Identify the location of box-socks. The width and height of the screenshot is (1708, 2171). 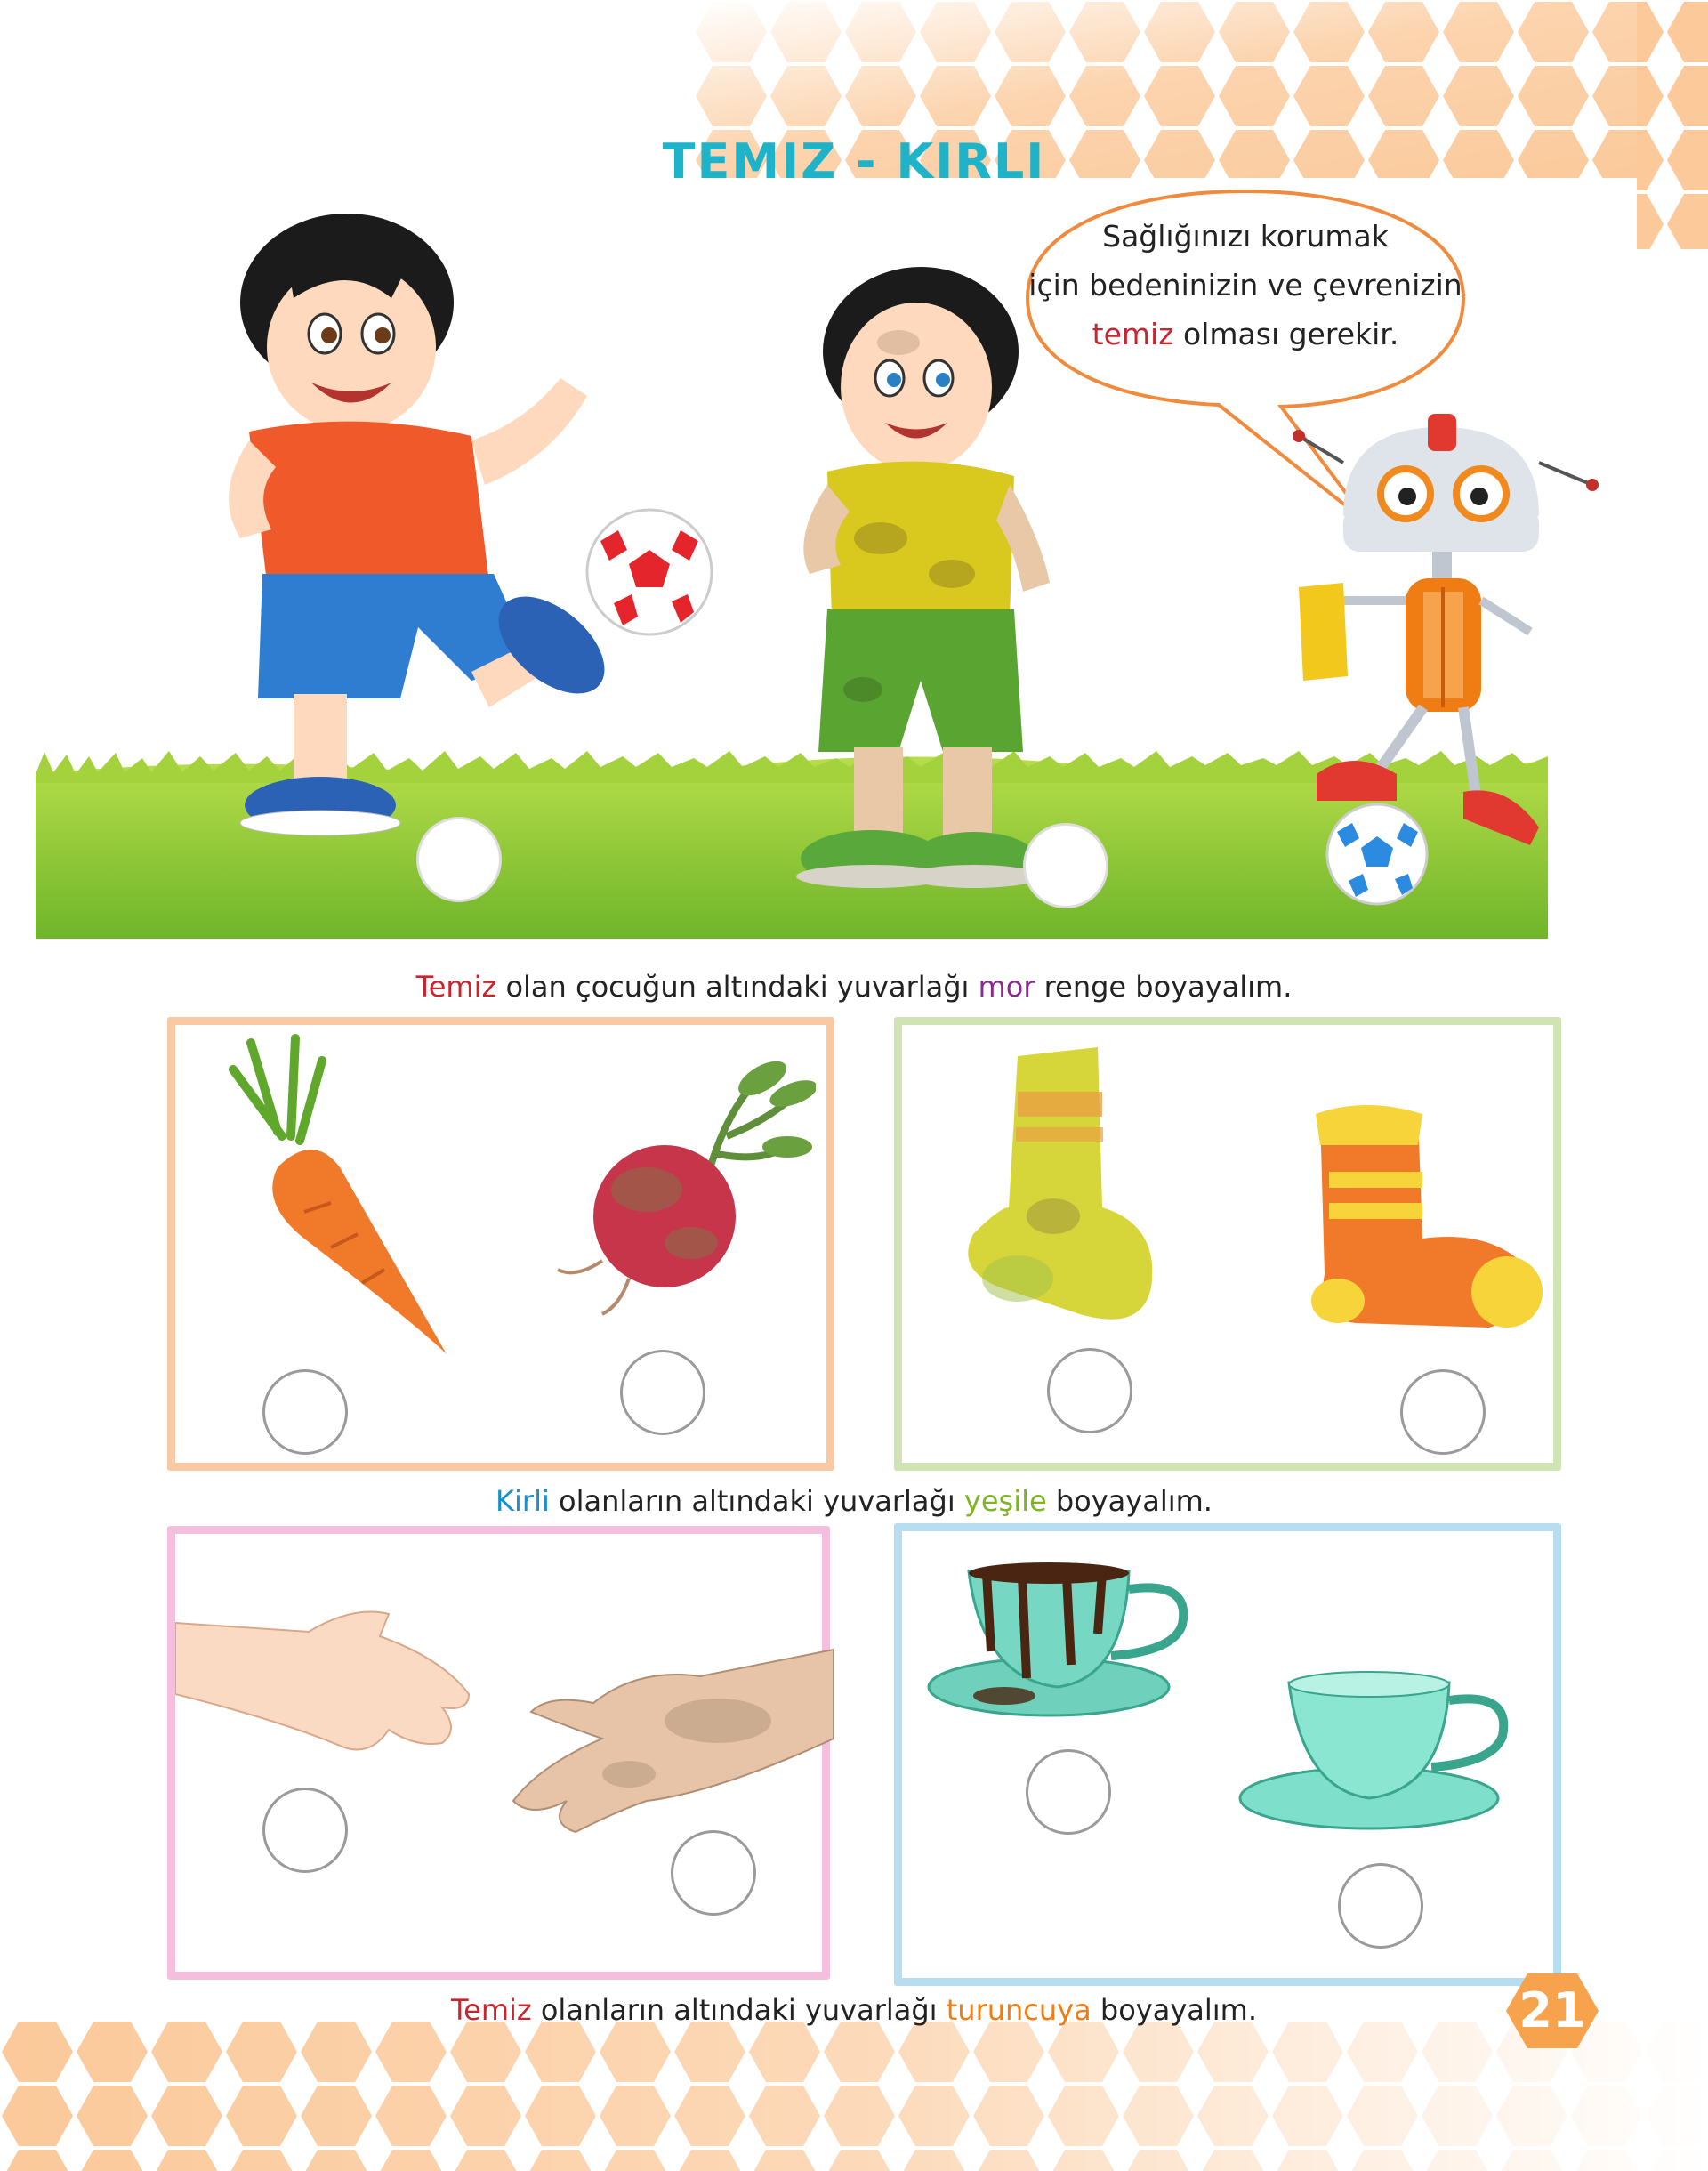
(1227, 1244).